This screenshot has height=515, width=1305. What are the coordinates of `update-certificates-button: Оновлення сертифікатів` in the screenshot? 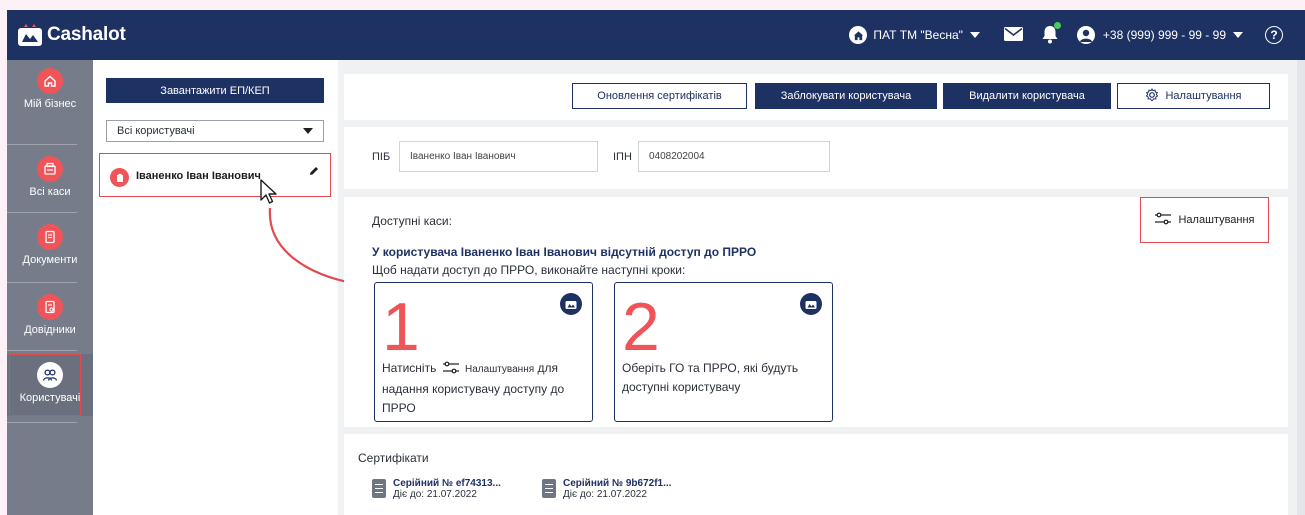 It's located at (659, 96).